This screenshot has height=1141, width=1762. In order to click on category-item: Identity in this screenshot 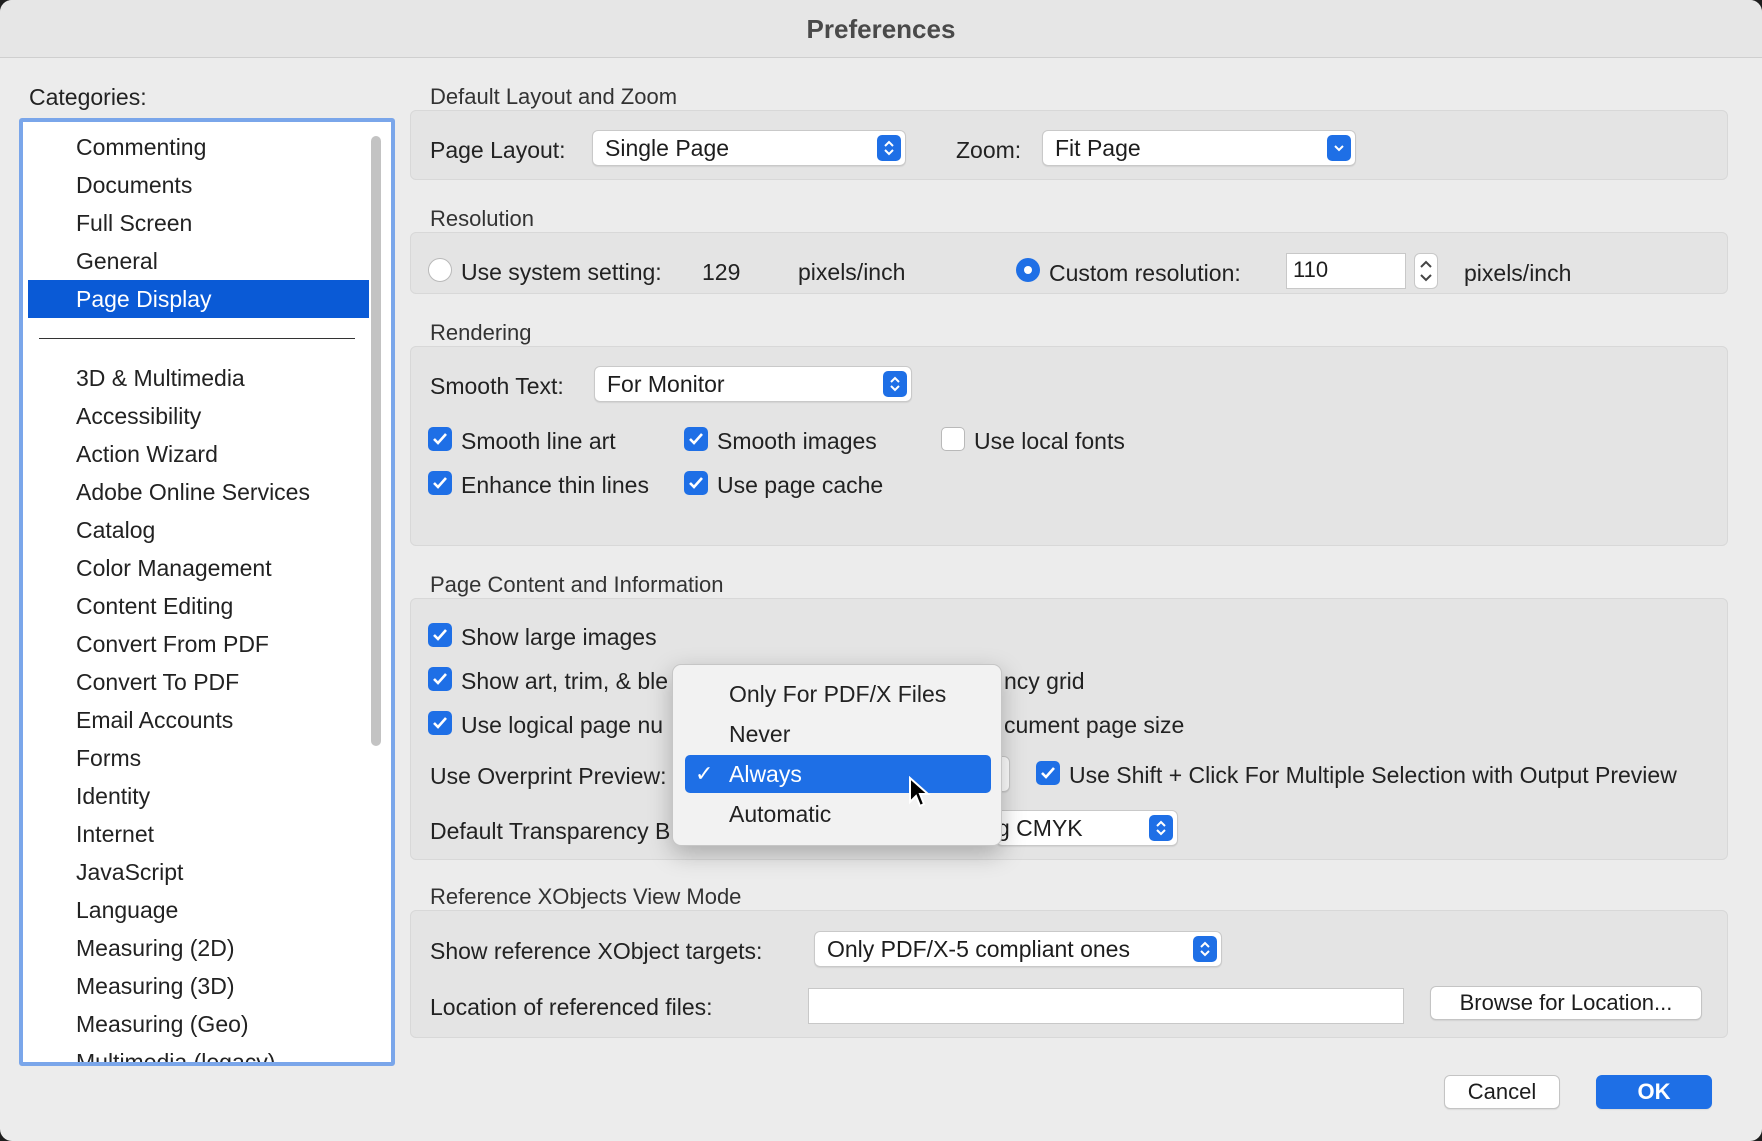, I will do `click(198, 796)`.